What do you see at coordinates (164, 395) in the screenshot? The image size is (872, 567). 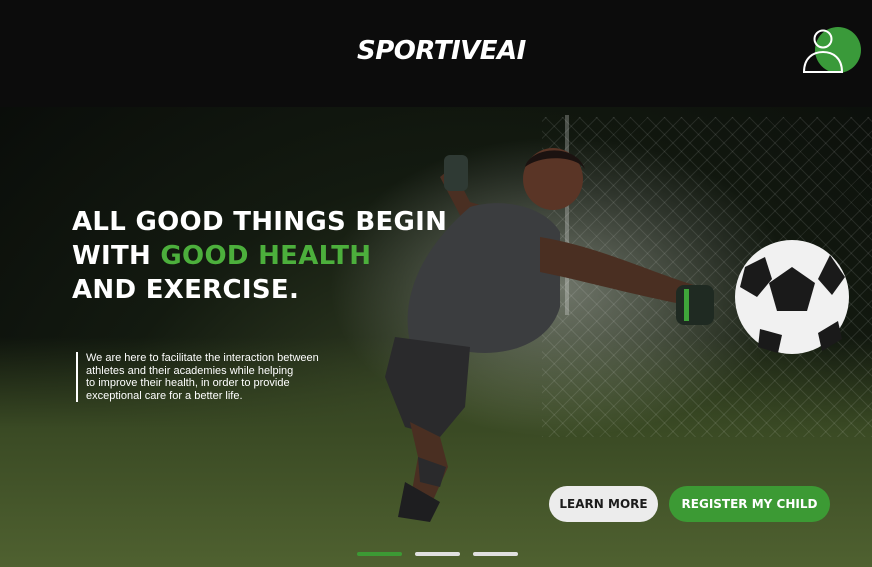 I see `intro-line-4: exceptional care for a better life.` at bounding box center [164, 395].